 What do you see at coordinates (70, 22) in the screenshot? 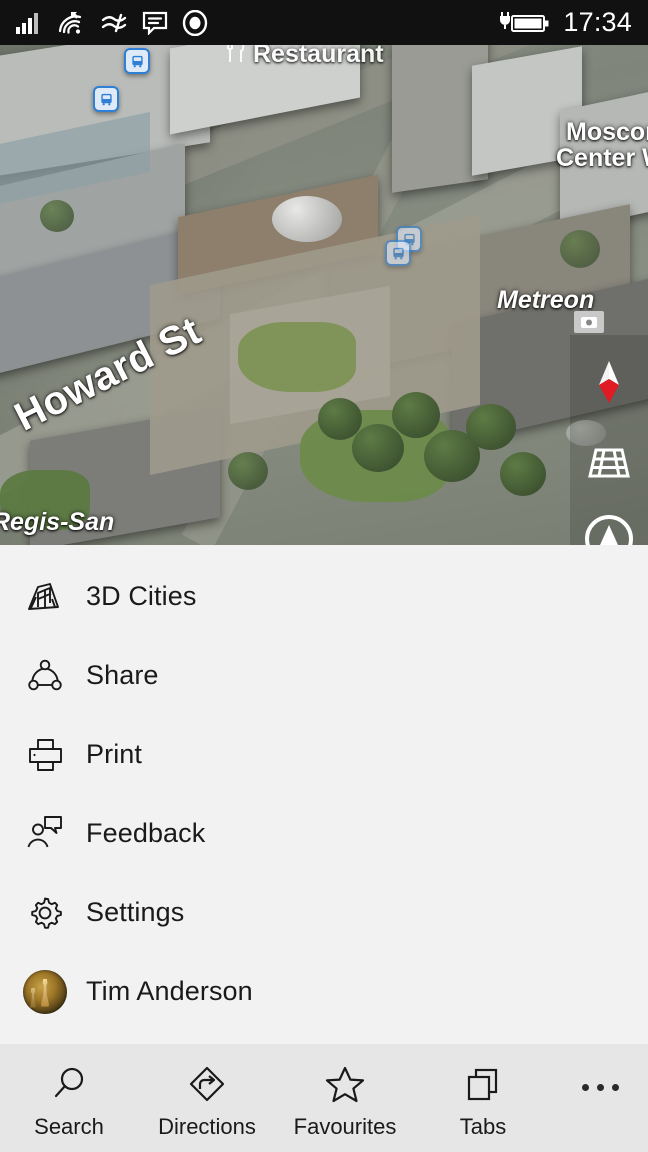
I see `wifi-icon` at bounding box center [70, 22].